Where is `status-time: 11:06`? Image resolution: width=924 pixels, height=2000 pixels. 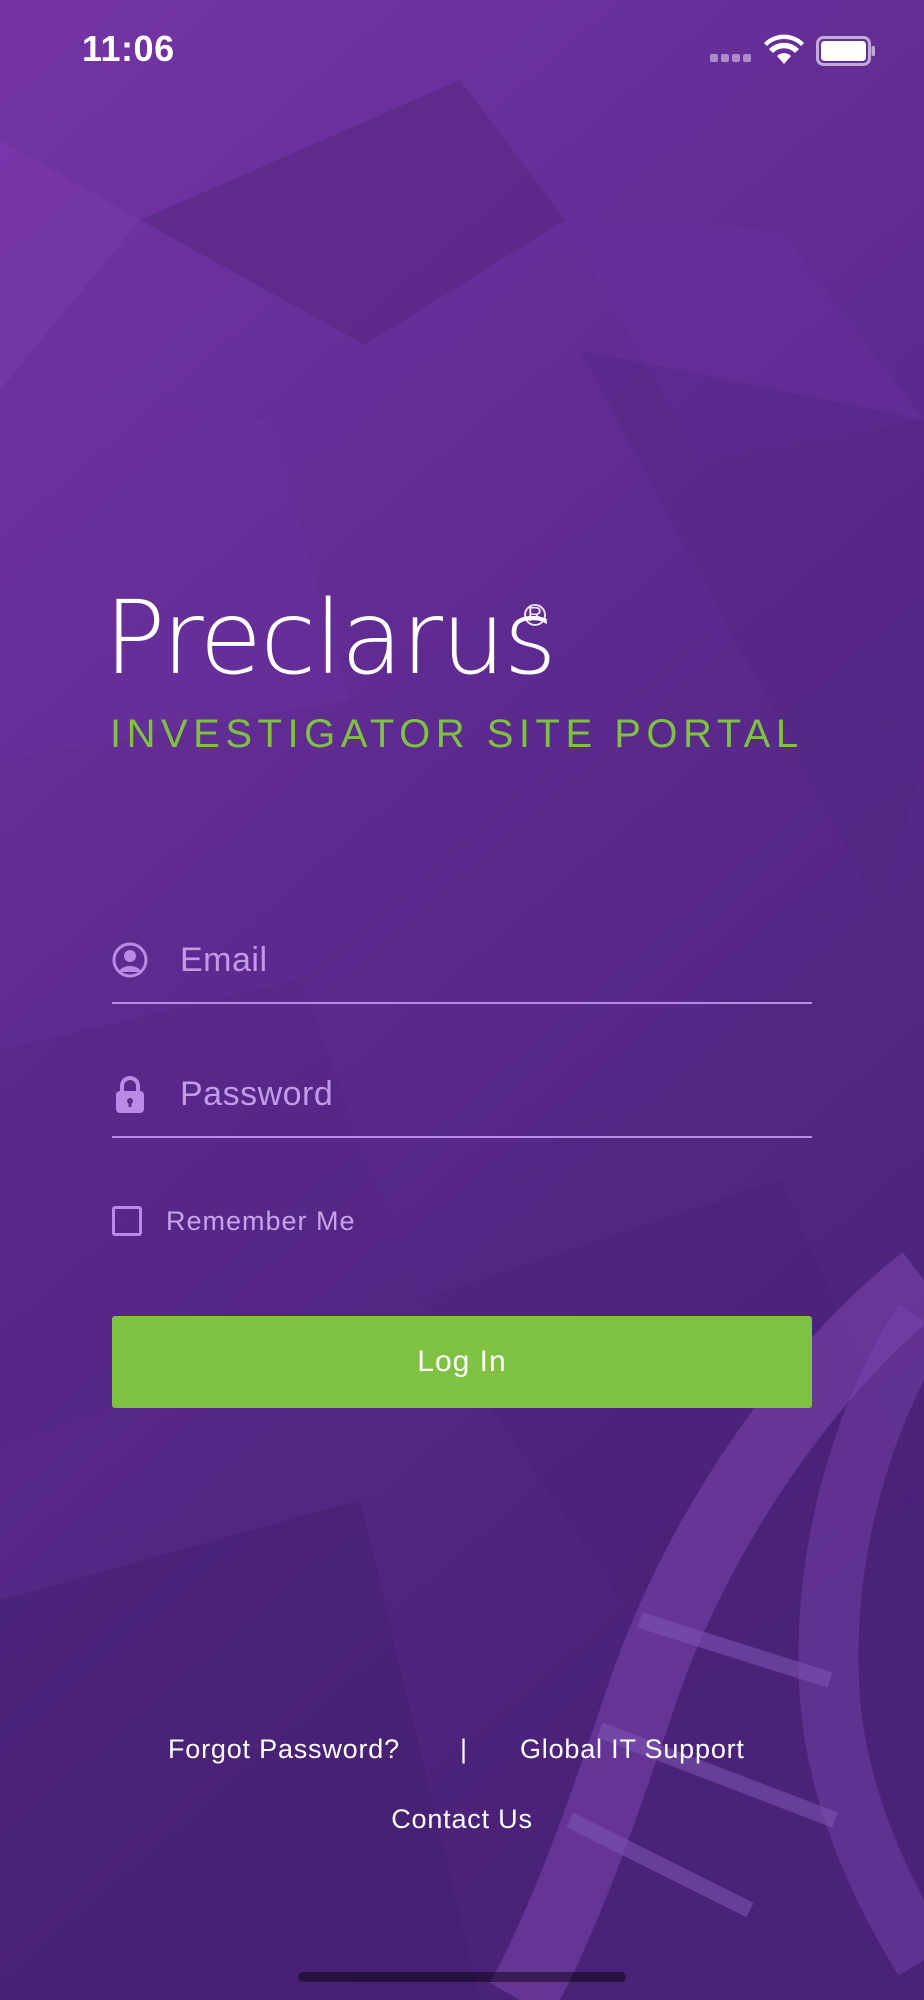 status-time: 11:06 is located at coordinates (128, 48).